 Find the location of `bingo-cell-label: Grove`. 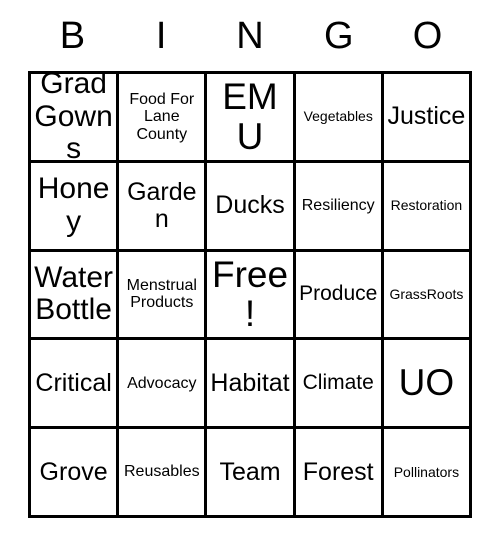

bingo-cell-label: Grove is located at coordinates (73, 471).